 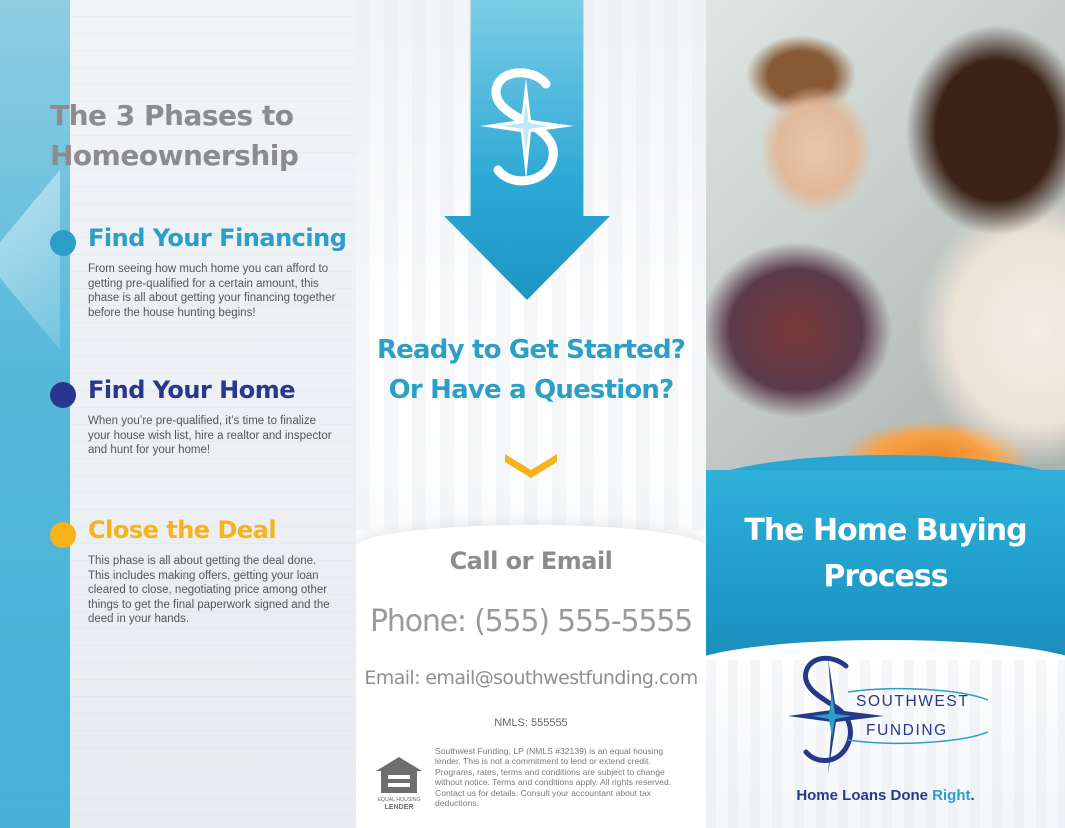 What do you see at coordinates (885, 554) in the screenshot?
I see `cover-title: The Home Buying Process` at bounding box center [885, 554].